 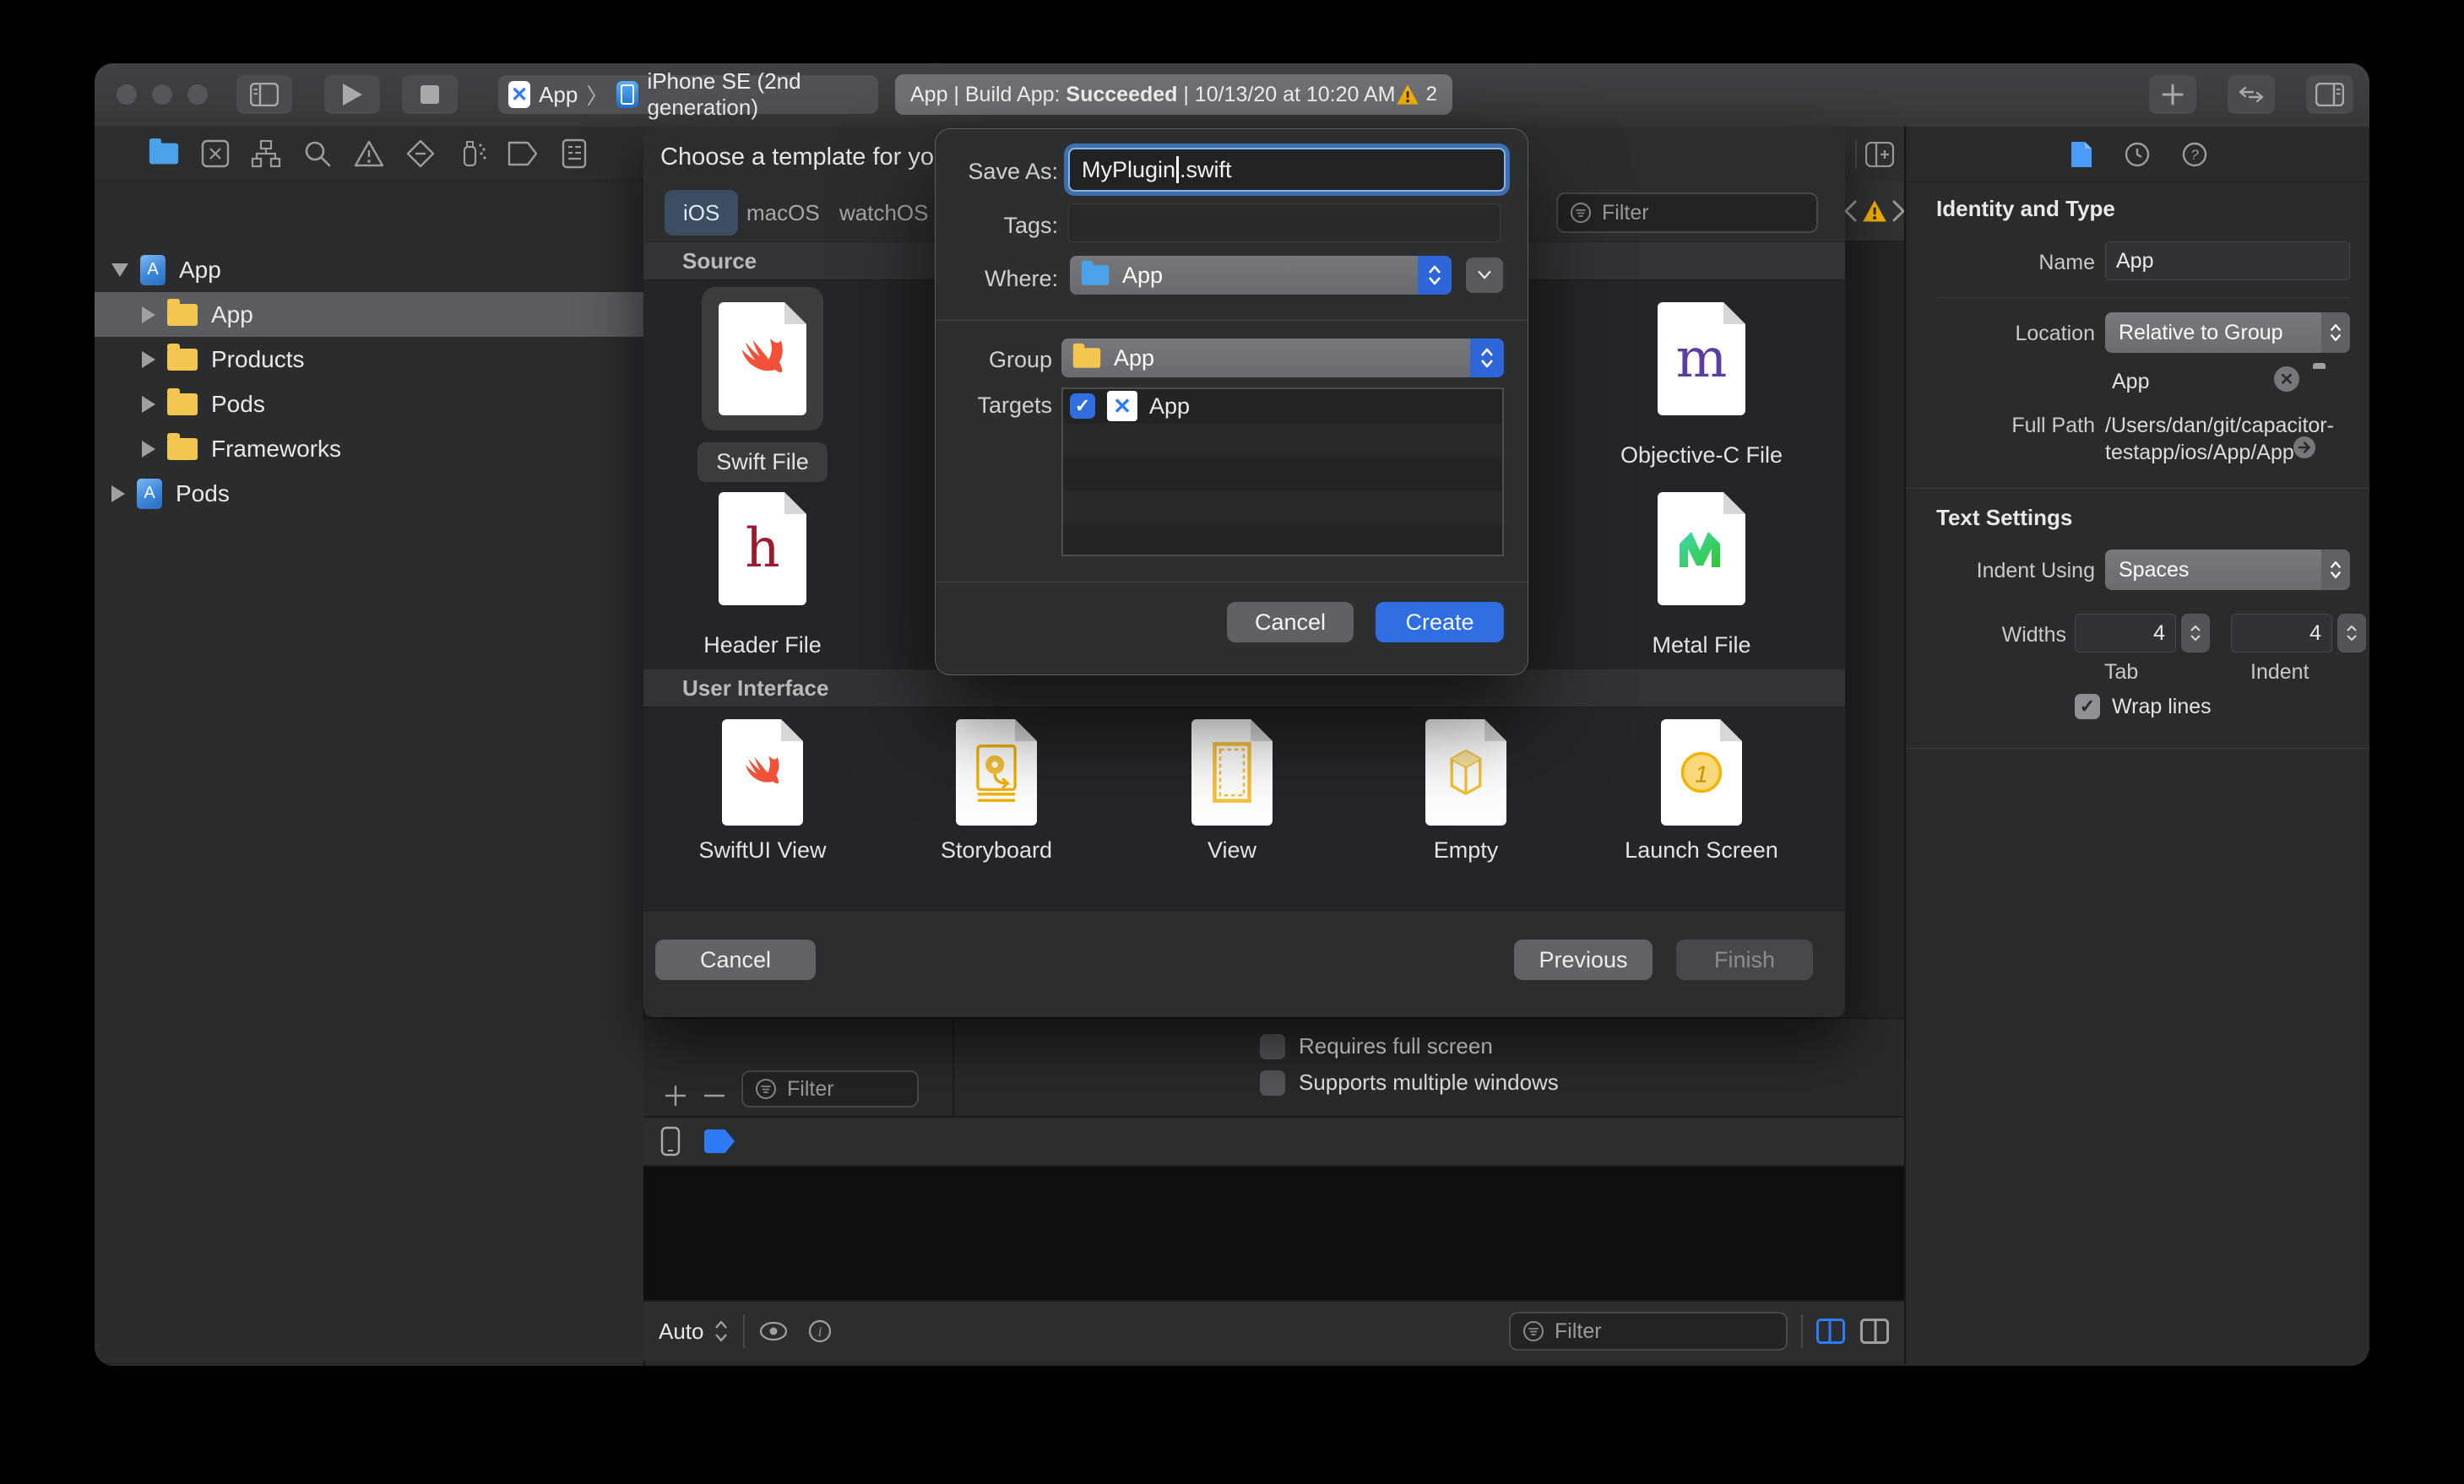 I want to click on symbol-navigator-icon, so click(x=266, y=154).